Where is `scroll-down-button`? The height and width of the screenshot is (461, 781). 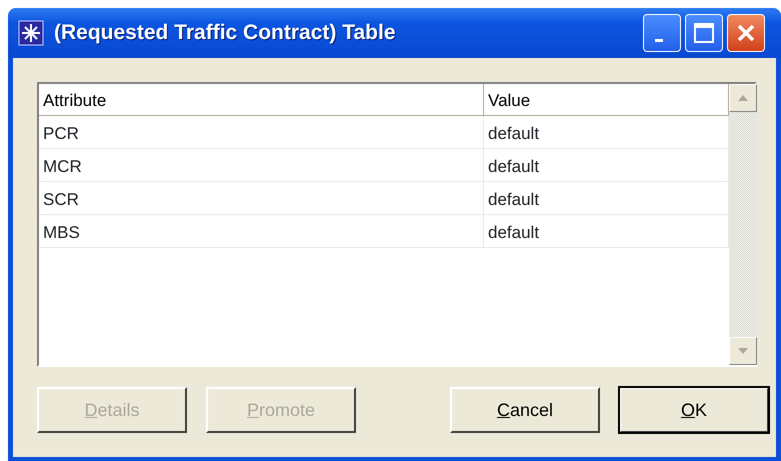
scroll-down-button is located at coordinates (743, 351).